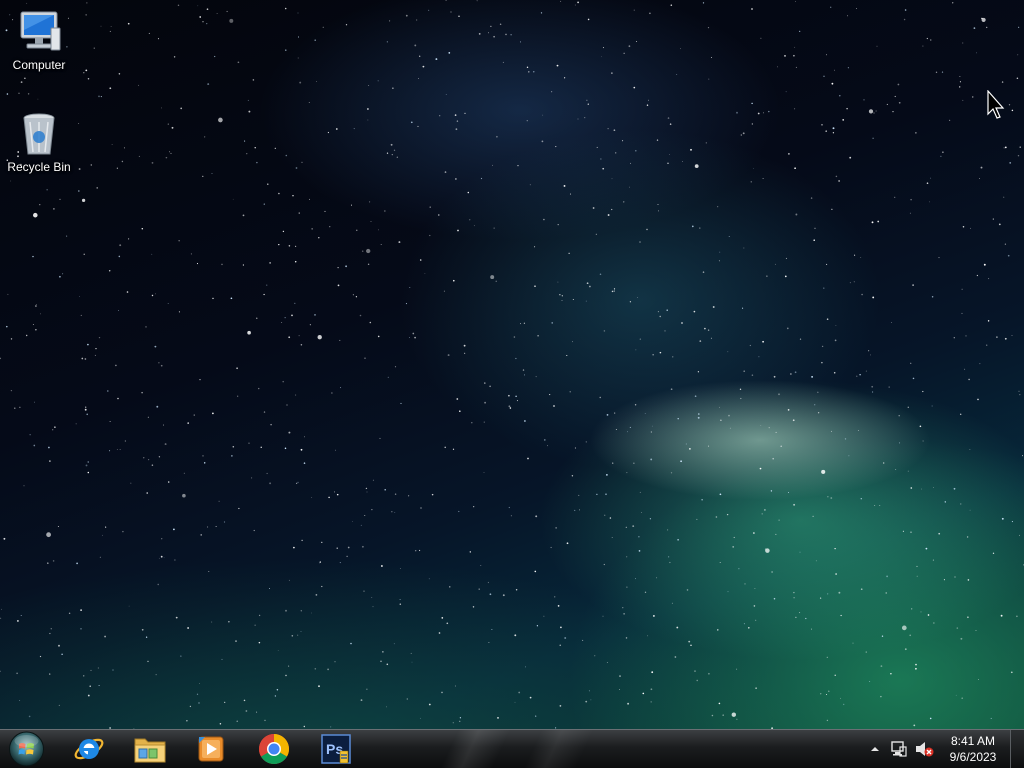  I want to click on desktop-icon-recycle-bin: Recycle Bin, so click(39, 142).